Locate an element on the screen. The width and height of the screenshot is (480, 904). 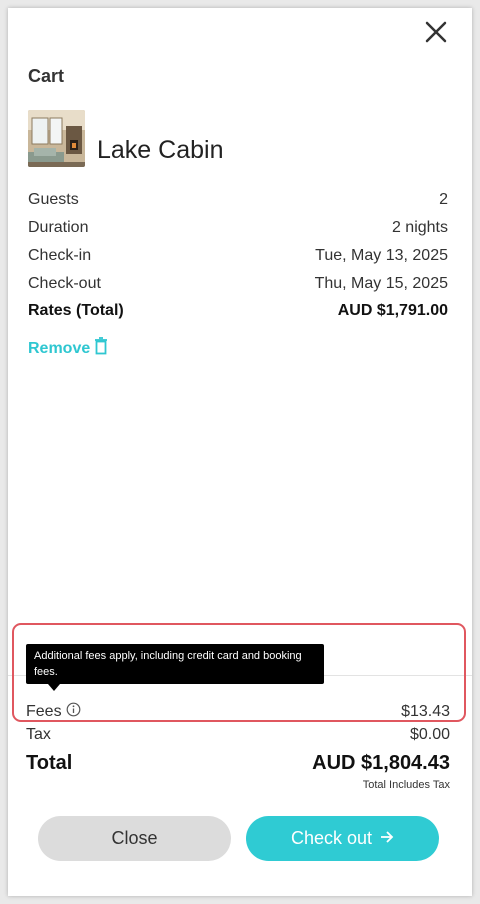
detail-label: Duration is located at coordinates (58, 227).